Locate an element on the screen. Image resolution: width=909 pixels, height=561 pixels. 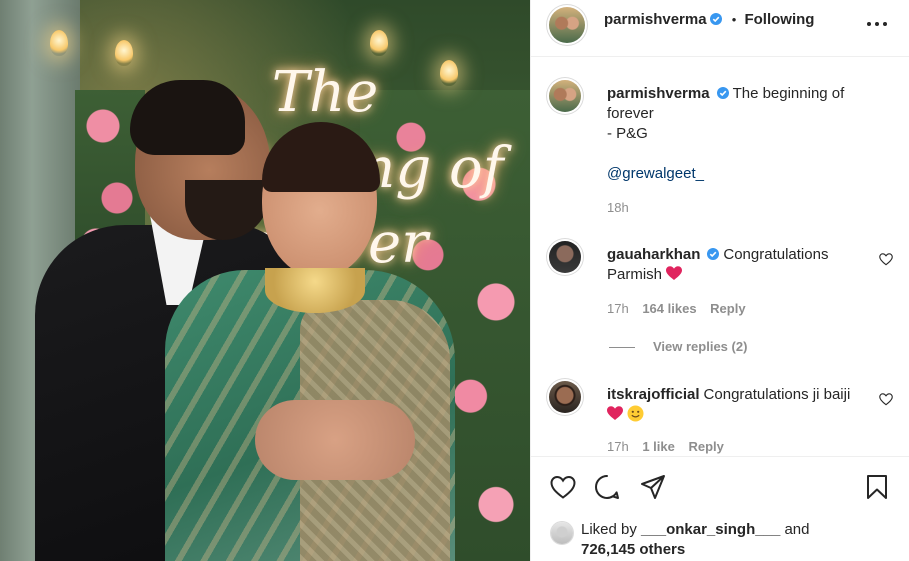
caption-avatar is located at coordinates (565, 96).